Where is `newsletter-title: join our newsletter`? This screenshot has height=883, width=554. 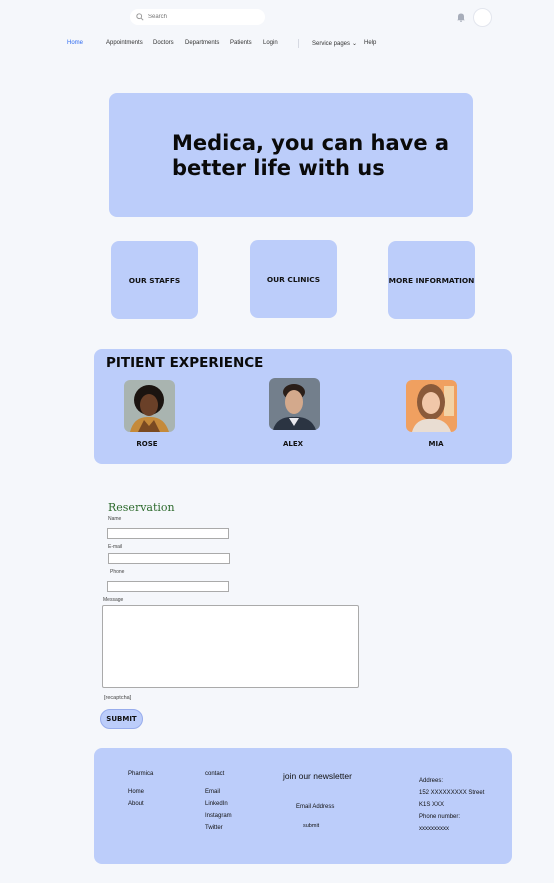
newsletter-title: join our newsletter is located at coordinates (317, 776).